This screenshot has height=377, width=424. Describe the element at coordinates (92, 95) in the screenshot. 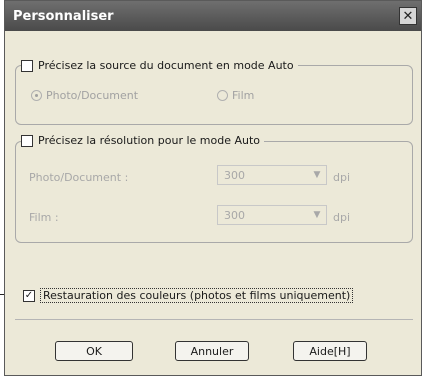

I see `radio-photo-document-label: Photo/Document` at that location.